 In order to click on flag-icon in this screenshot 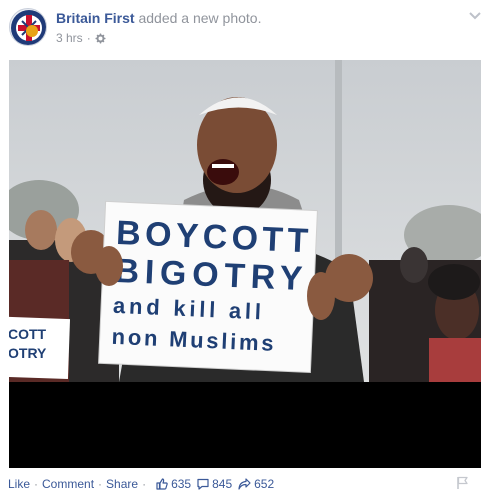, I will do `click(463, 483)`.